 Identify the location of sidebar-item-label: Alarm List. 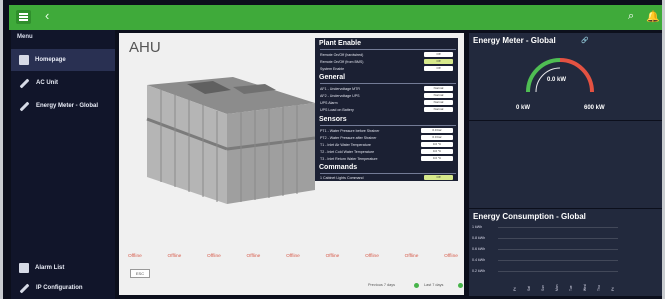
(50, 268).